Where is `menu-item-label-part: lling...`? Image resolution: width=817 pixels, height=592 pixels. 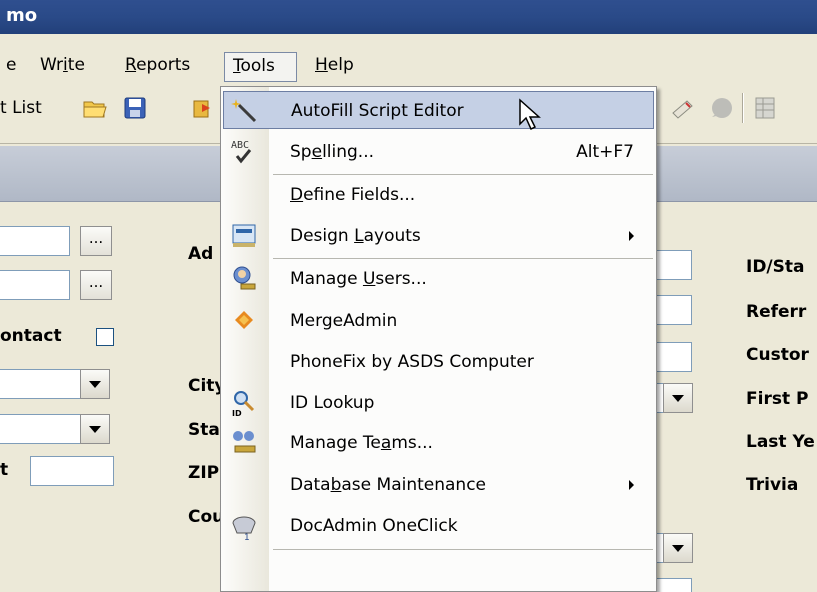 menu-item-label-part: lling... is located at coordinates (348, 152).